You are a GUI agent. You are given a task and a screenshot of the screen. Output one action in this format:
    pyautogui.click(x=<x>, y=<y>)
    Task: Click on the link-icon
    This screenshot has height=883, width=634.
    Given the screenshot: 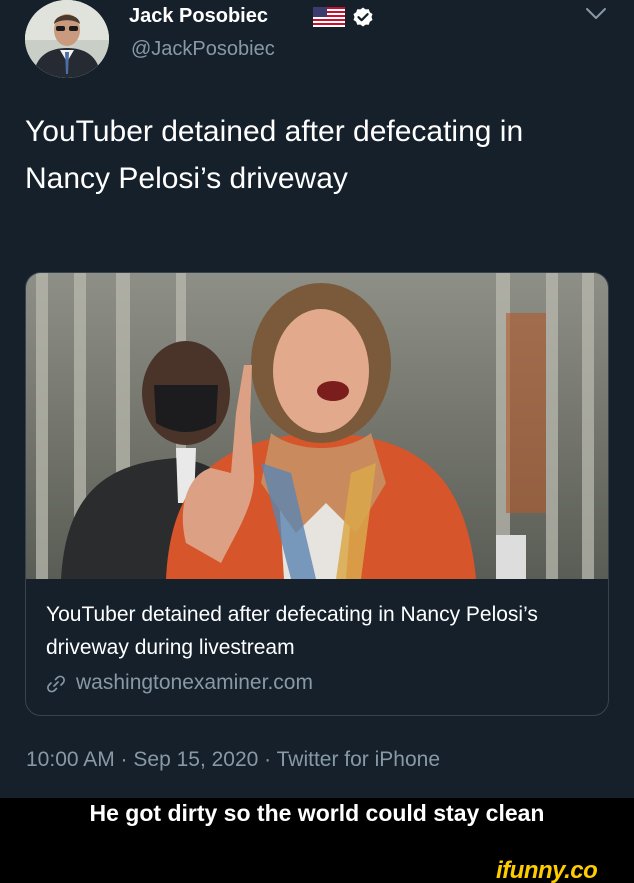 What is the action you would take?
    pyautogui.click(x=56, y=684)
    